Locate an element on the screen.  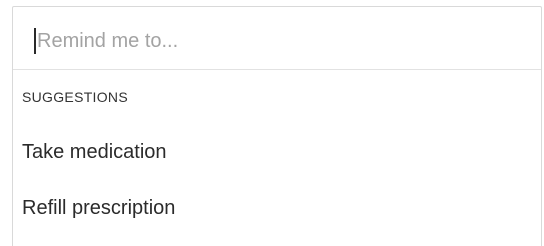
suggestion-item-refill-prescription: Refill prescription is located at coordinates (262, 208).